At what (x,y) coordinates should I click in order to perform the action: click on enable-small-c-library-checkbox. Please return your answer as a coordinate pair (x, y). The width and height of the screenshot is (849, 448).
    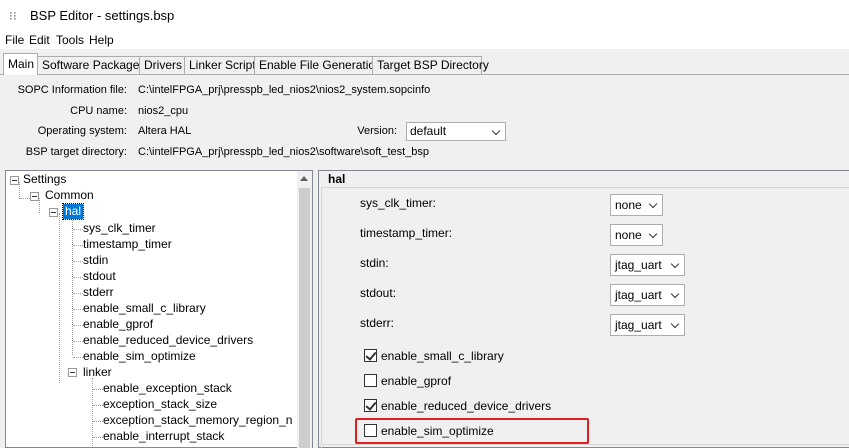
    Looking at the image, I should click on (370, 355).